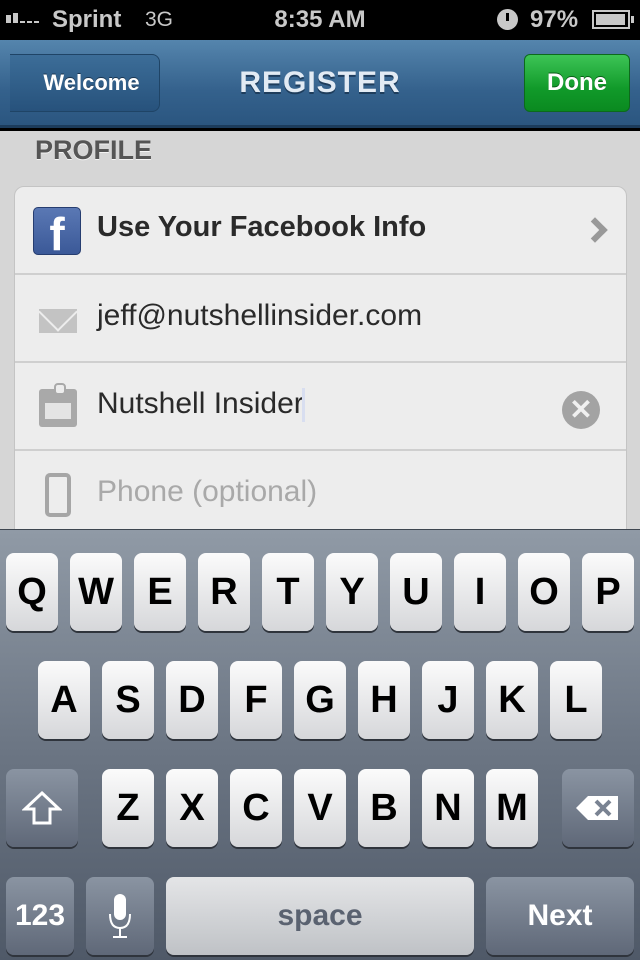  Describe the element at coordinates (608, 592) in the screenshot. I see `key-p: P` at that location.